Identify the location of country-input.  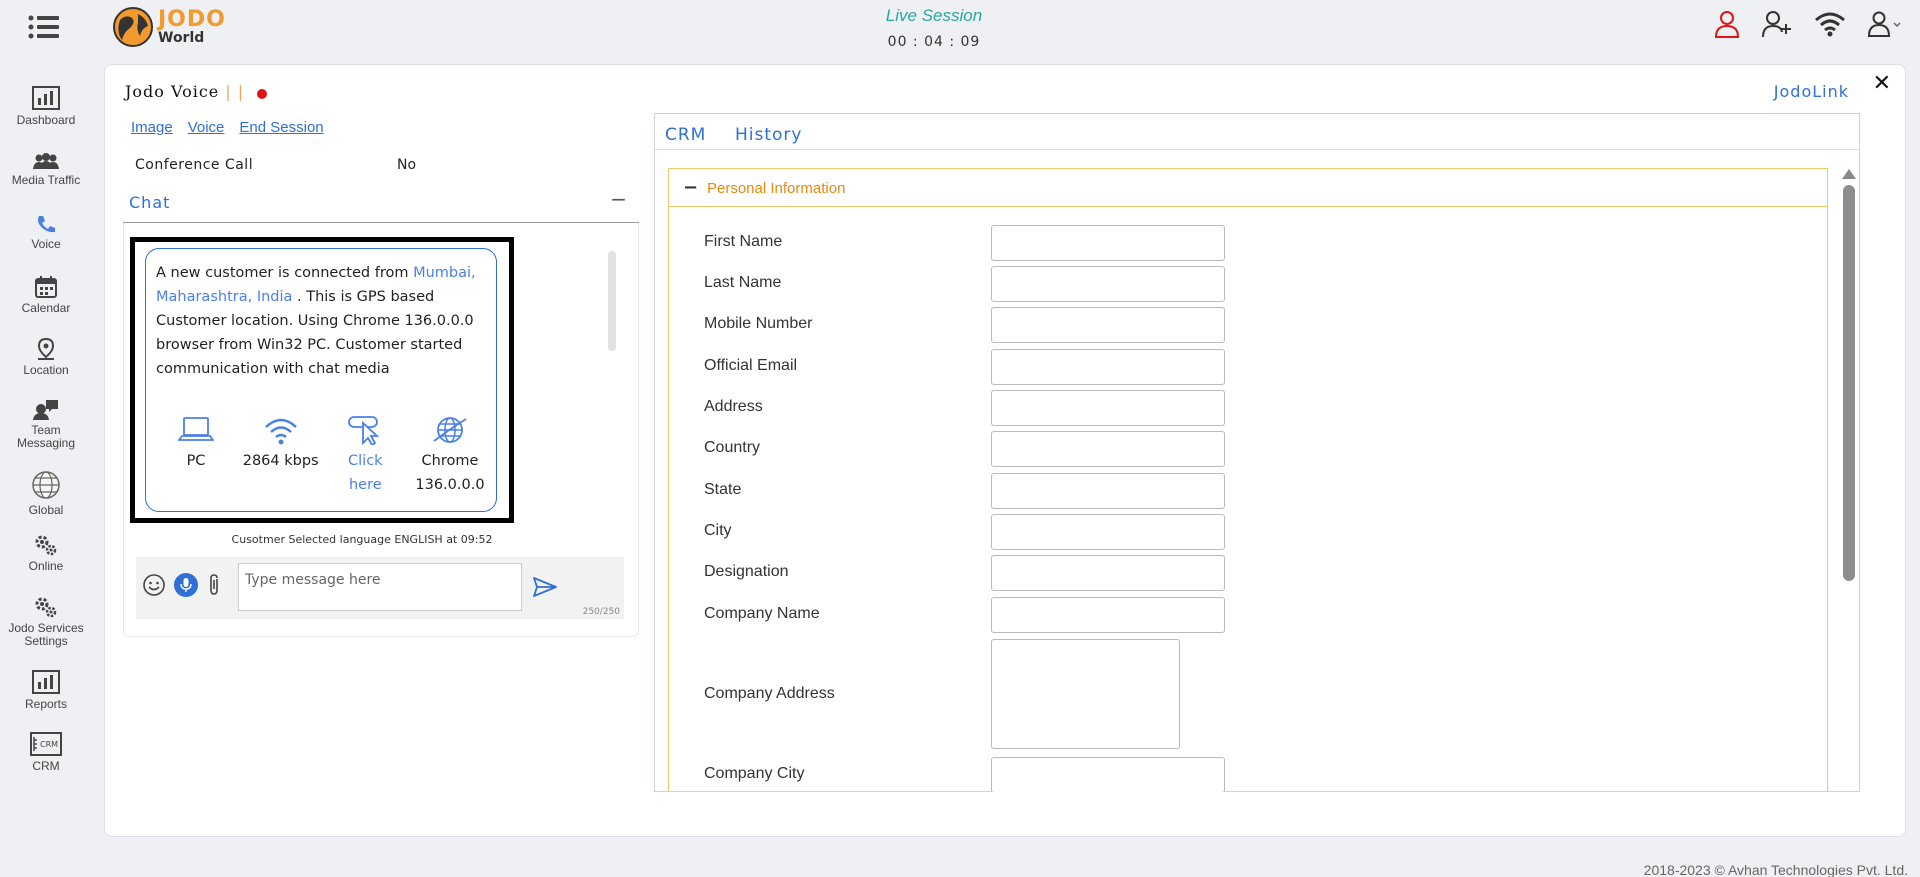
(1108, 449).